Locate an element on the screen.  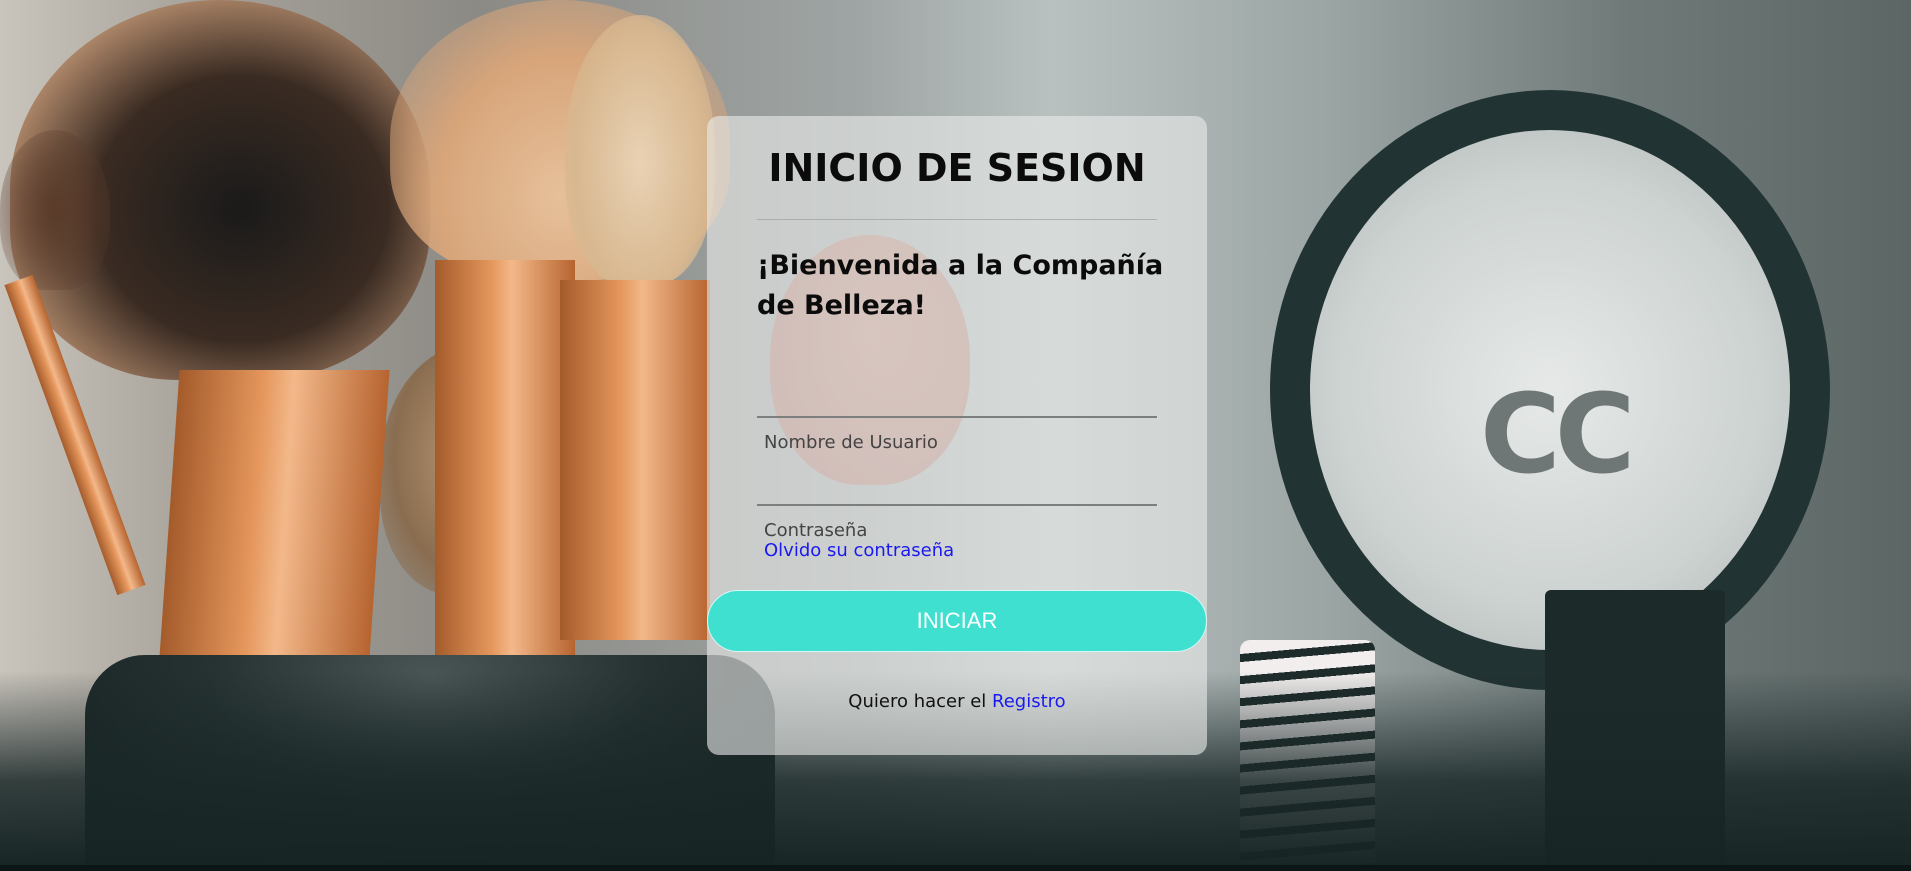
page-title: INICIO DE SESION is located at coordinates (957, 168).